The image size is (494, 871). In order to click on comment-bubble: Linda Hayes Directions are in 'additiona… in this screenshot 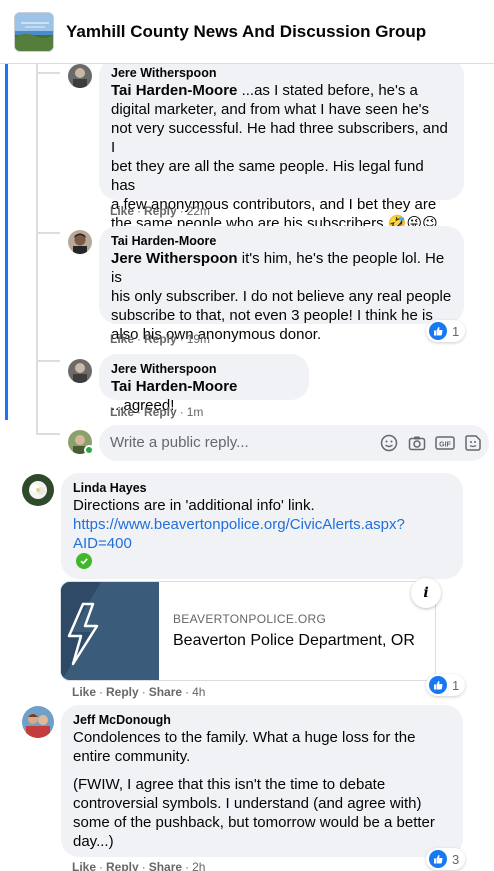, I will do `click(262, 526)`.